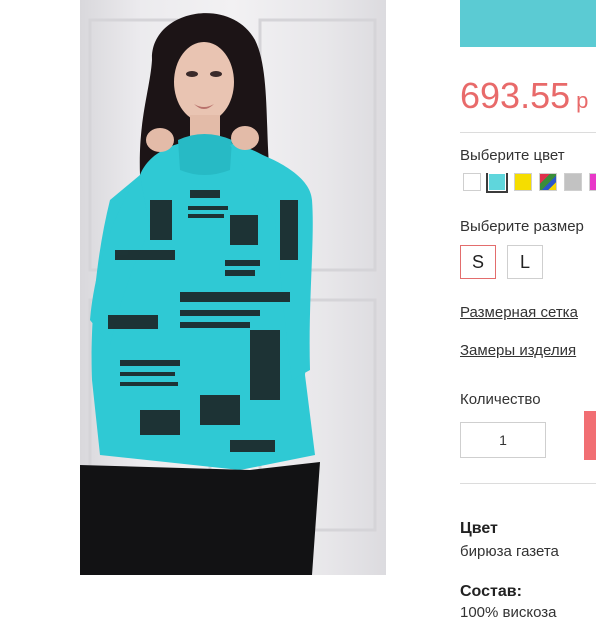 The height and width of the screenshot is (621, 596). I want to click on swatch-yellow, so click(523, 182).